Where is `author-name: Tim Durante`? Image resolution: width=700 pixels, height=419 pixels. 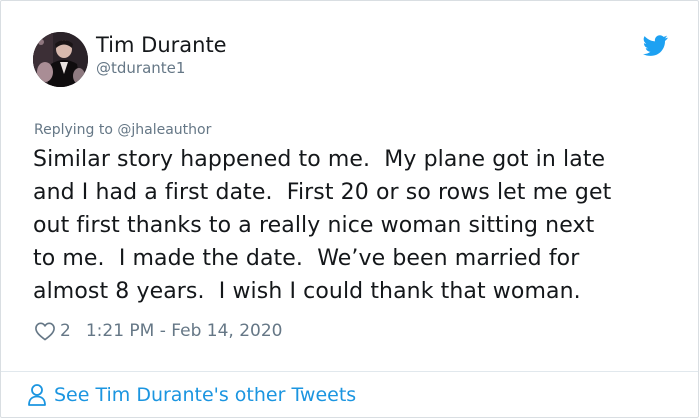 author-name: Tim Durante is located at coordinates (161, 45).